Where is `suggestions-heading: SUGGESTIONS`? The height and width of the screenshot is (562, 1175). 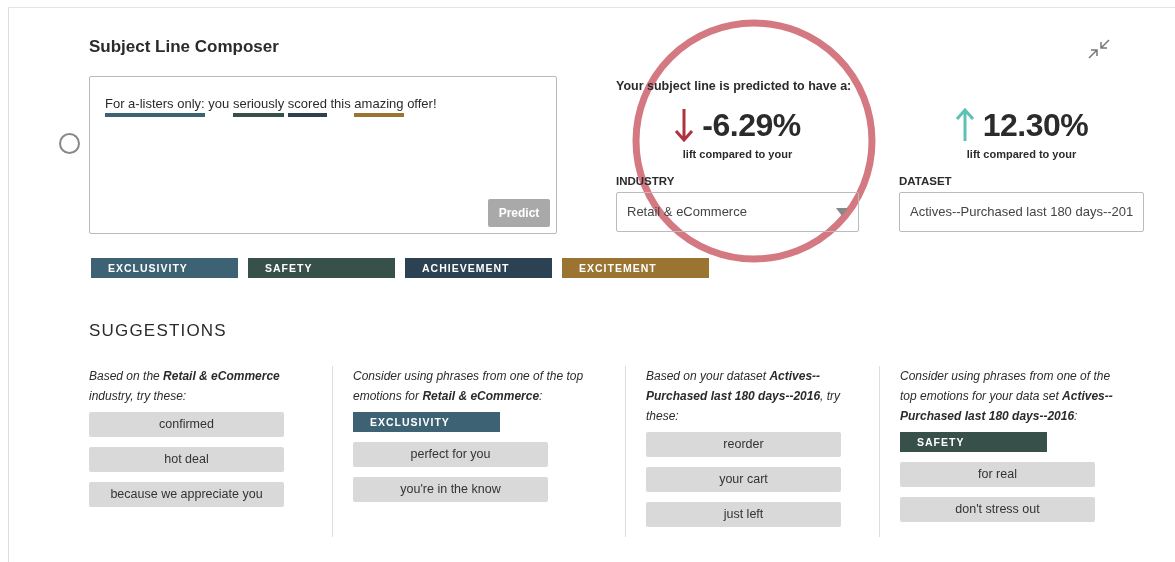 suggestions-heading: SUGGESTIONS is located at coordinates (158, 331).